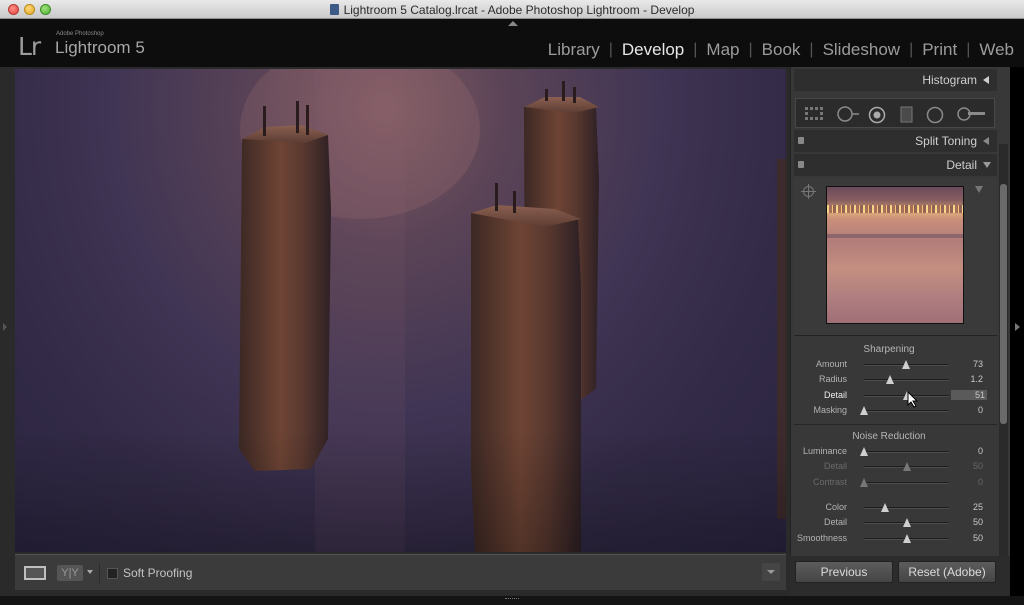 This screenshot has height=605, width=1024. Describe the element at coordinates (5, 327) in the screenshot. I see `left-panel-toggle-icon` at that location.